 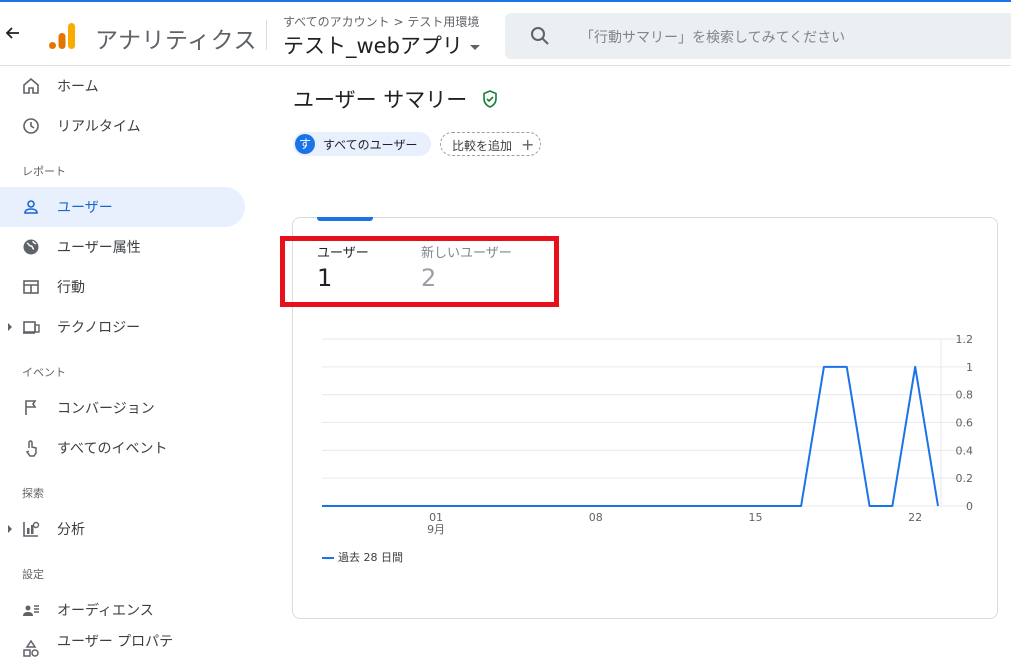 What do you see at coordinates (122, 529) in the screenshot?
I see `sidebar-item-analysis: 分析` at bounding box center [122, 529].